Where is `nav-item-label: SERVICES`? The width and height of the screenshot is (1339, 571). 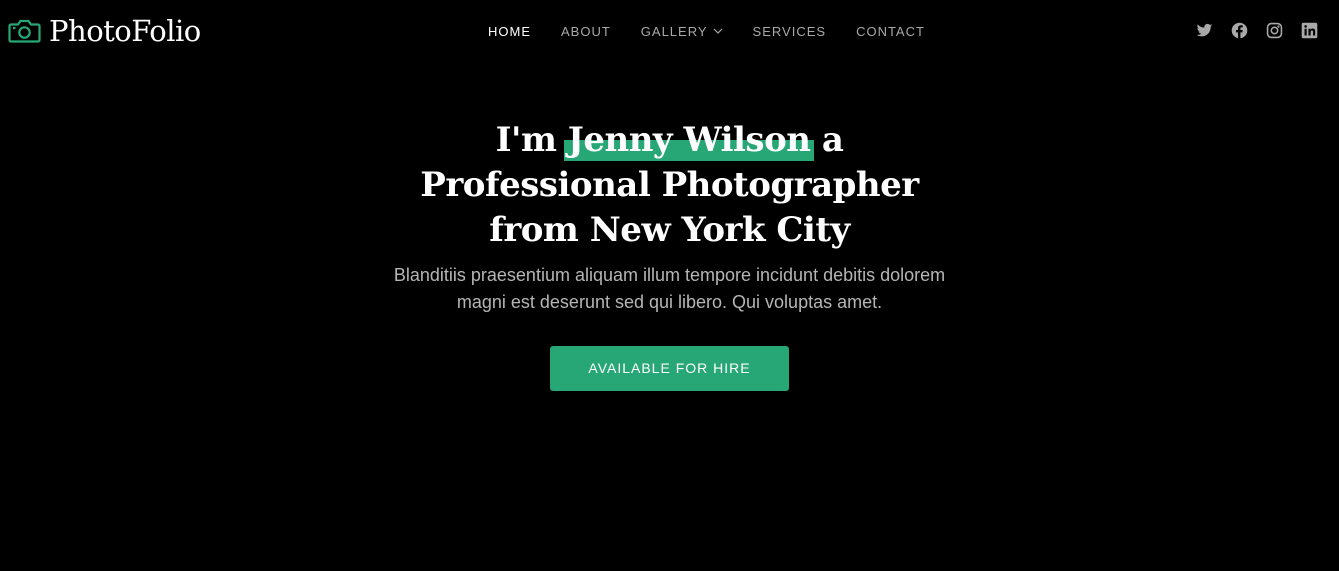 nav-item-label: SERVICES is located at coordinates (789, 31).